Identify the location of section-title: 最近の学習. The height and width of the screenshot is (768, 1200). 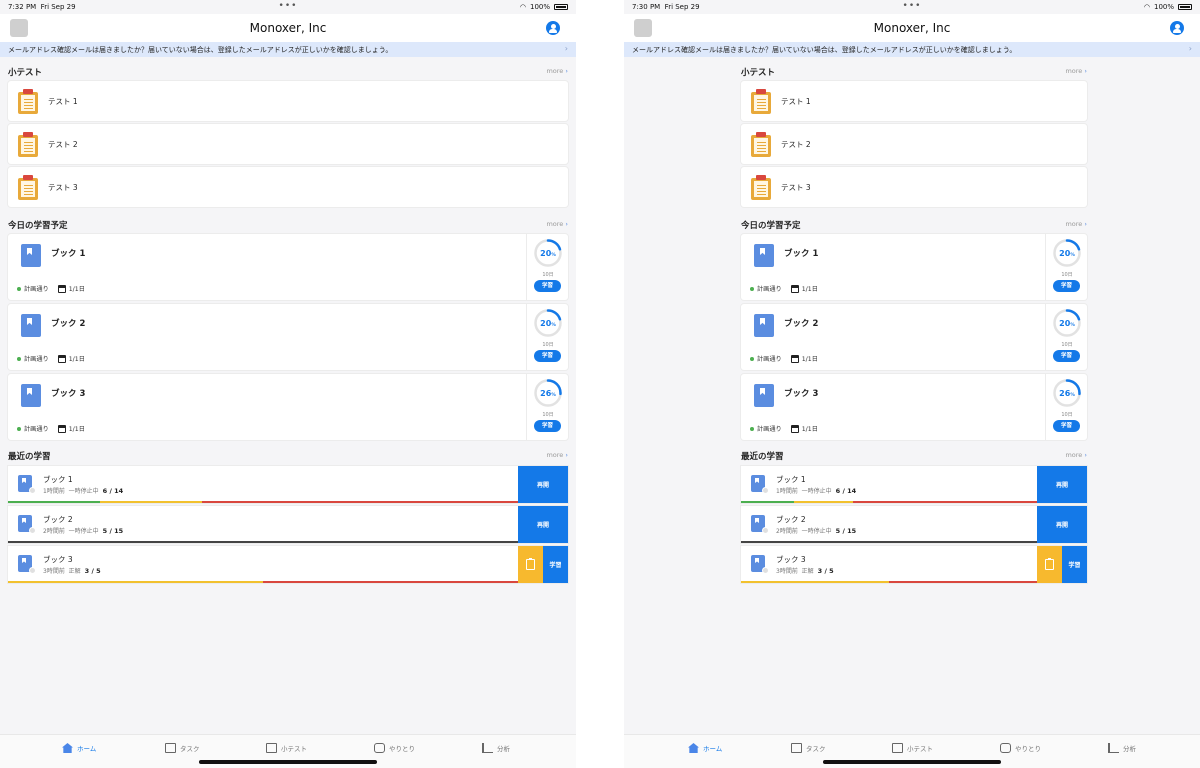
(762, 457).